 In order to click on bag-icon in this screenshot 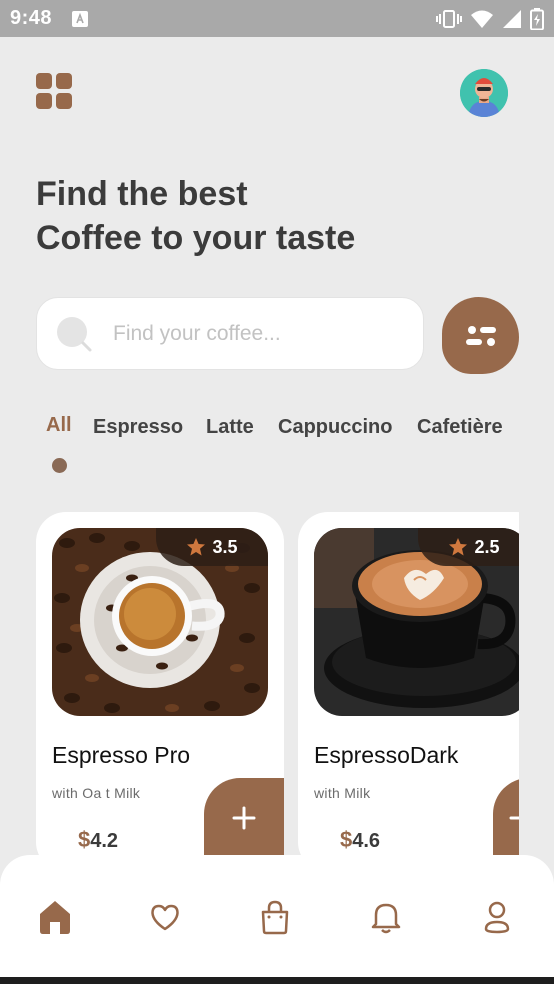, I will do `click(275, 917)`.